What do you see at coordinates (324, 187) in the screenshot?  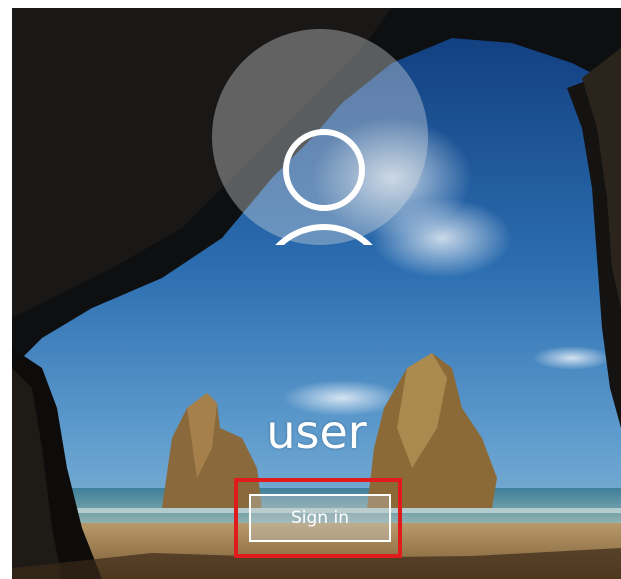 I see `user-icon` at bounding box center [324, 187].